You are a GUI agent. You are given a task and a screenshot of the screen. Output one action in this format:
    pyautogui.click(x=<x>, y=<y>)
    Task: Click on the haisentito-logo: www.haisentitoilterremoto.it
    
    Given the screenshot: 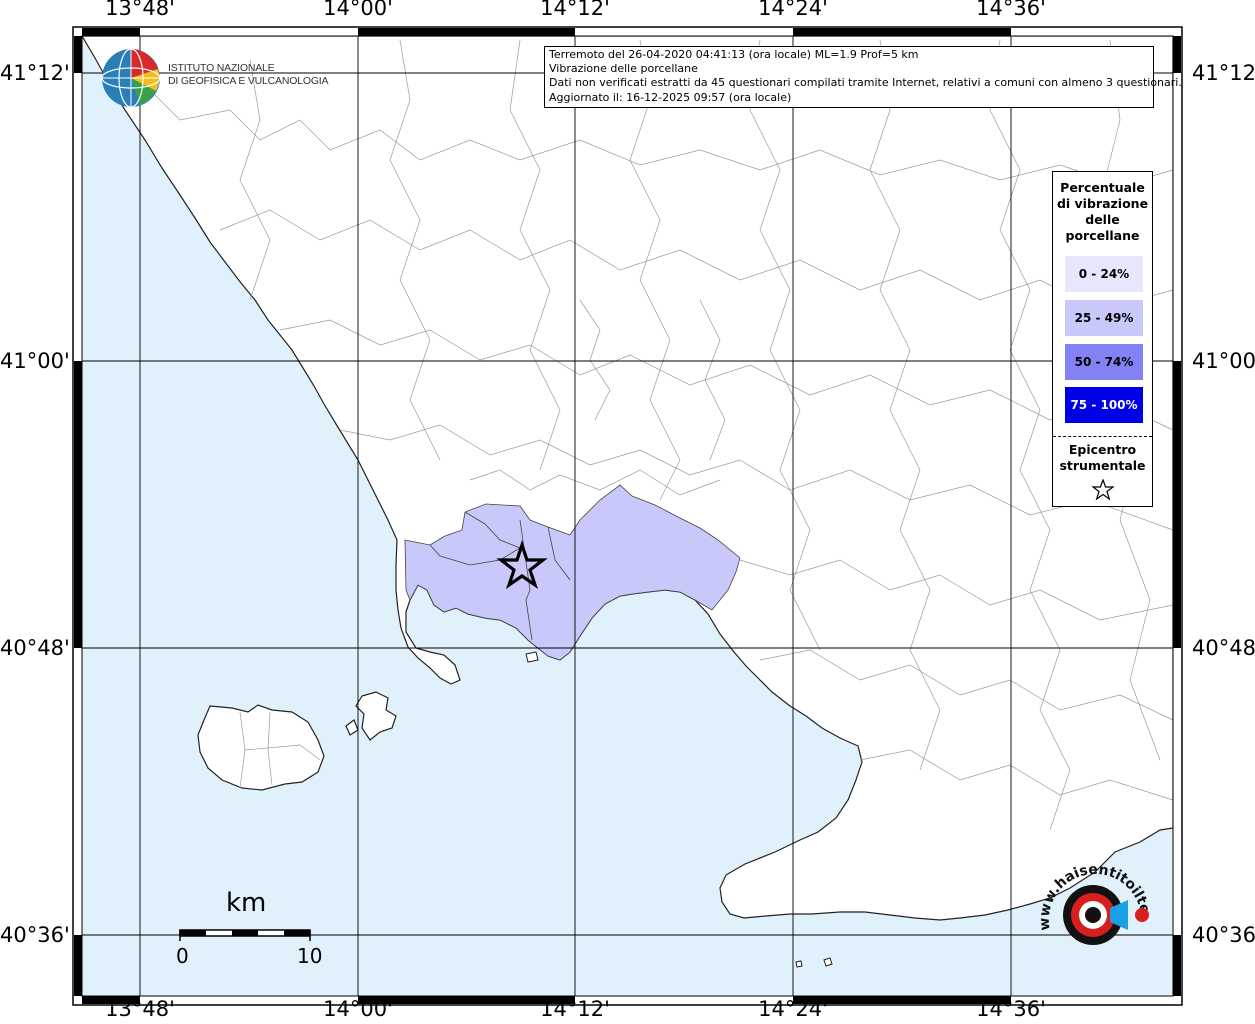 What is the action you would take?
    pyautogui.click(x=1091, y=902)
    